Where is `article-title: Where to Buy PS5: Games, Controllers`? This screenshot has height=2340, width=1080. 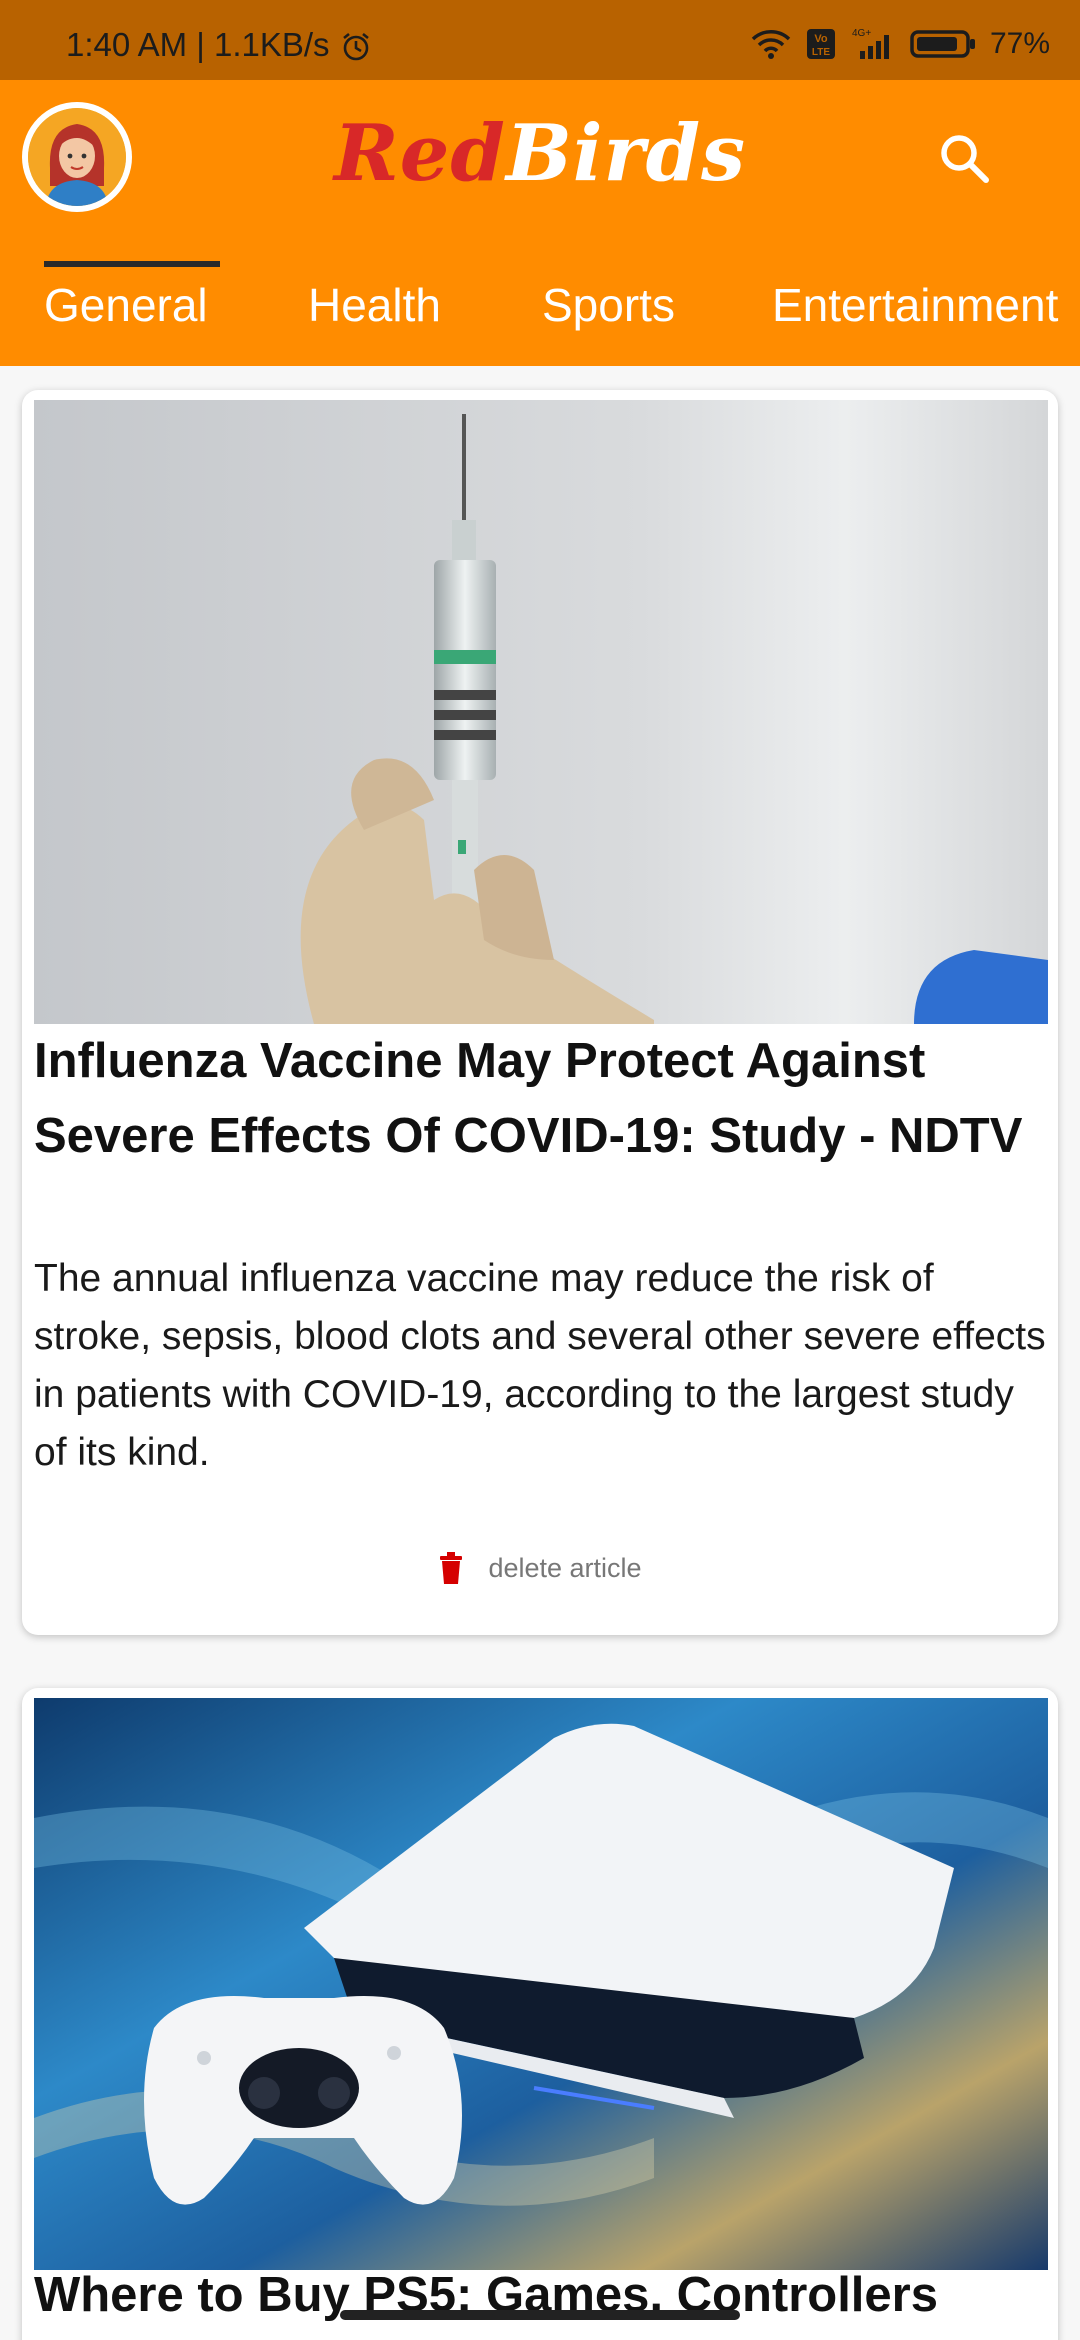 article-title: Where to Buy PS5: Games, Controllers is located at coordinates (539, 2295).